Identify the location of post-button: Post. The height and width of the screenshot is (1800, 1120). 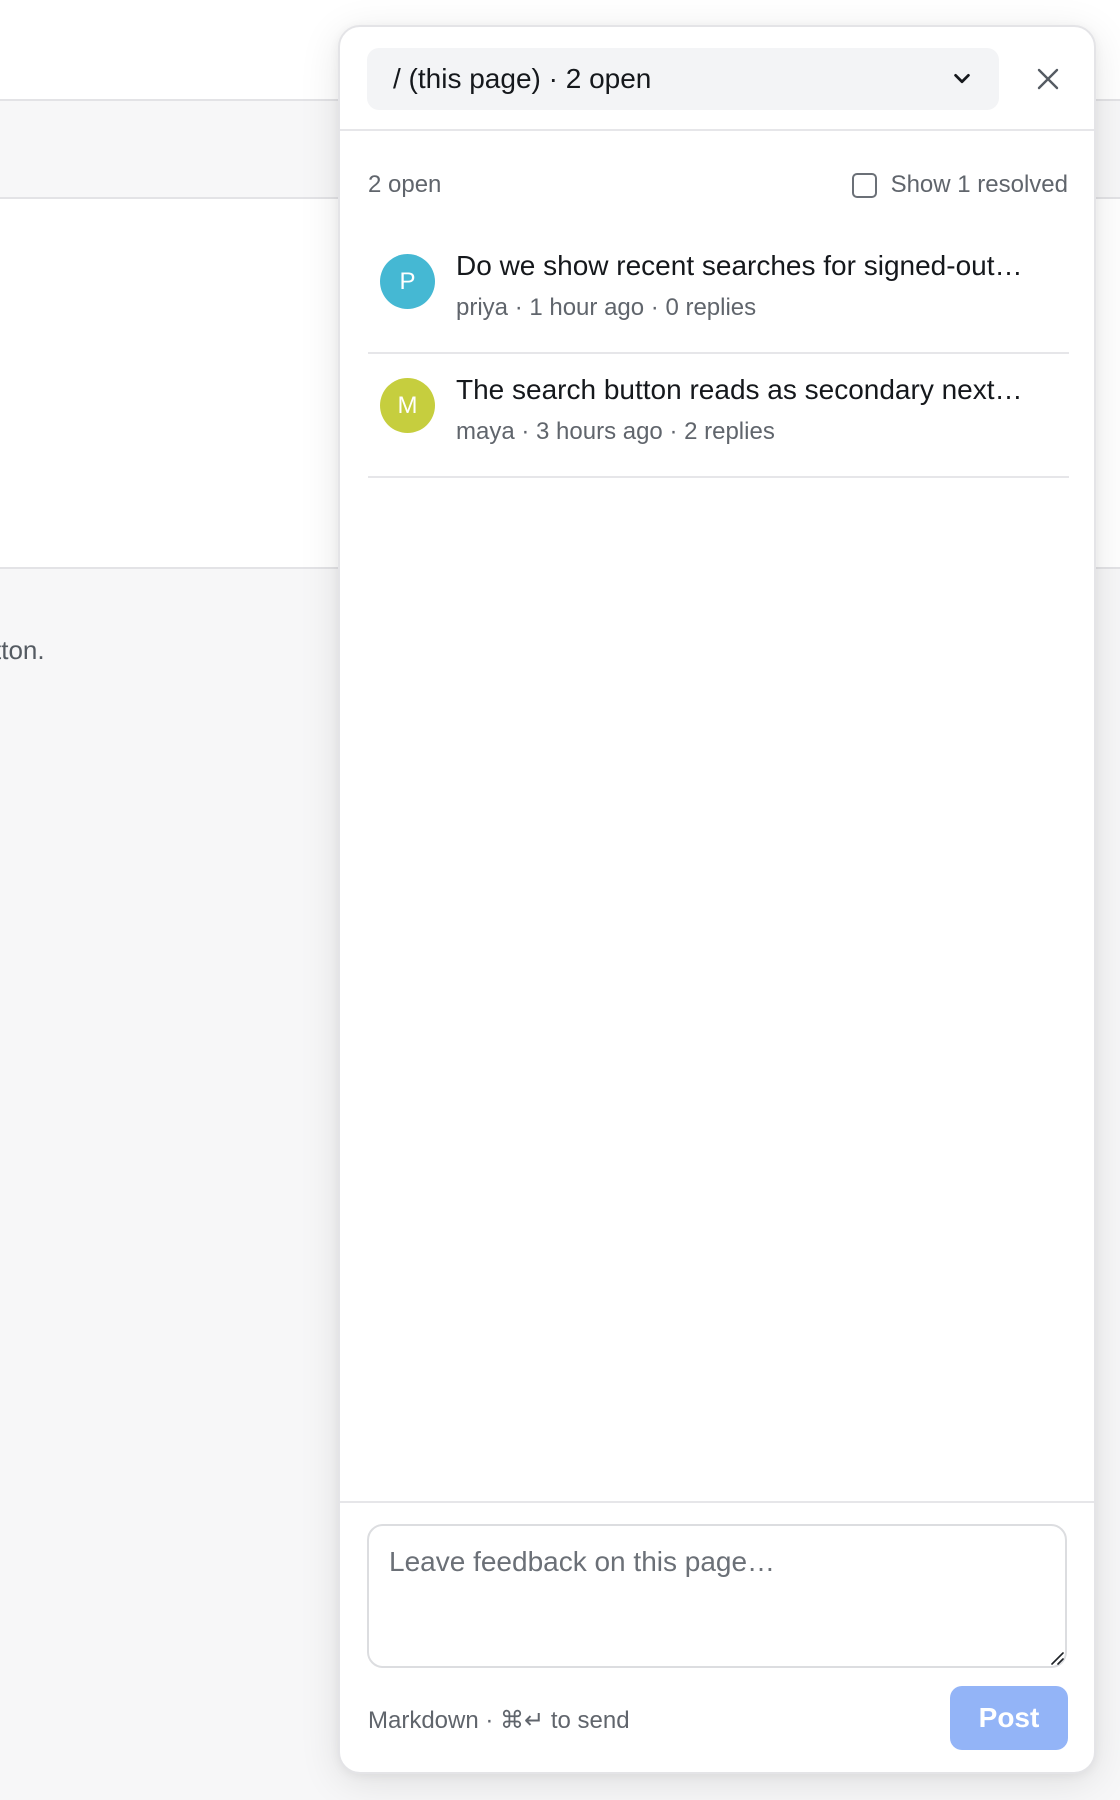
(1009, 1718).